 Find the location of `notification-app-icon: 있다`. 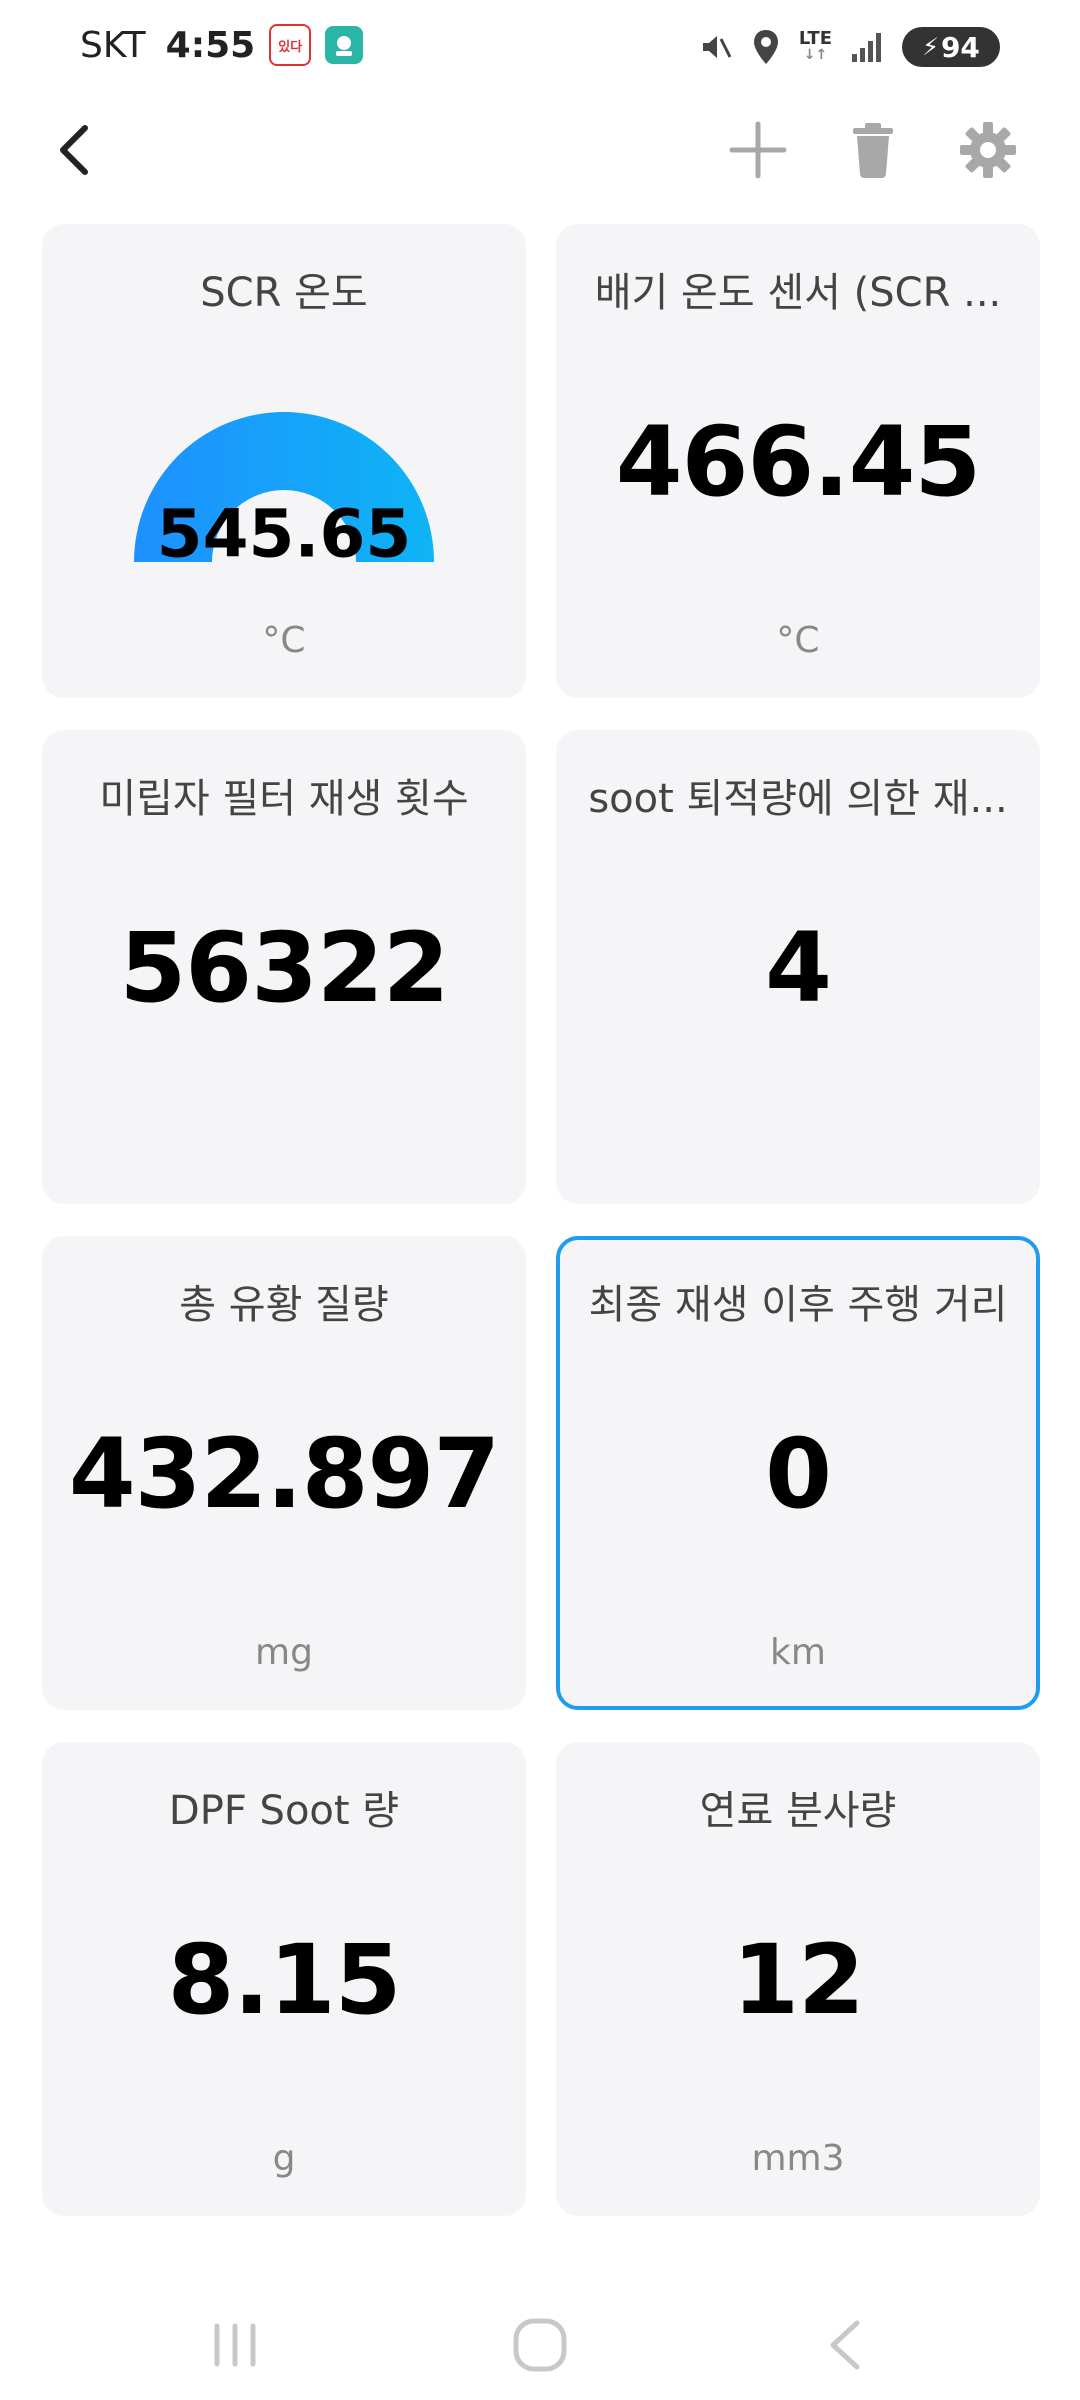

notification-app-icon: 있다 is located at coordinates (290, 45).